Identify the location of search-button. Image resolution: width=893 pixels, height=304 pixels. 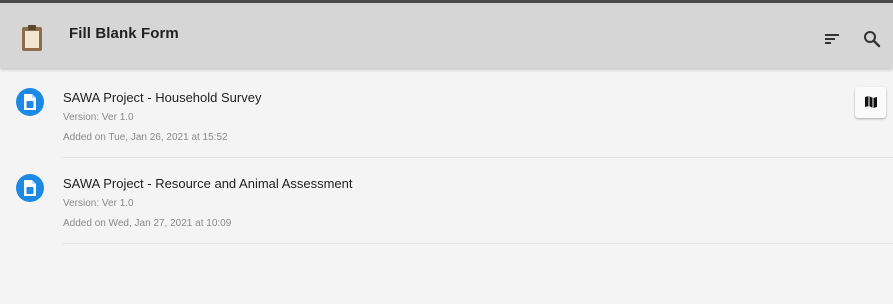
(872, 39).